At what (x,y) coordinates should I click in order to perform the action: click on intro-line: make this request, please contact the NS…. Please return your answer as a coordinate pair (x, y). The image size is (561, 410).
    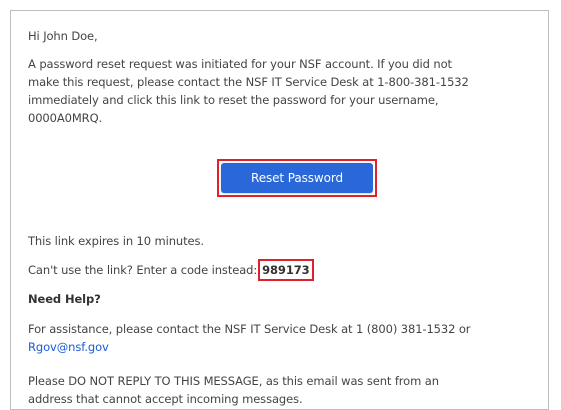
    Looking at the image, I should click on (248, 82).